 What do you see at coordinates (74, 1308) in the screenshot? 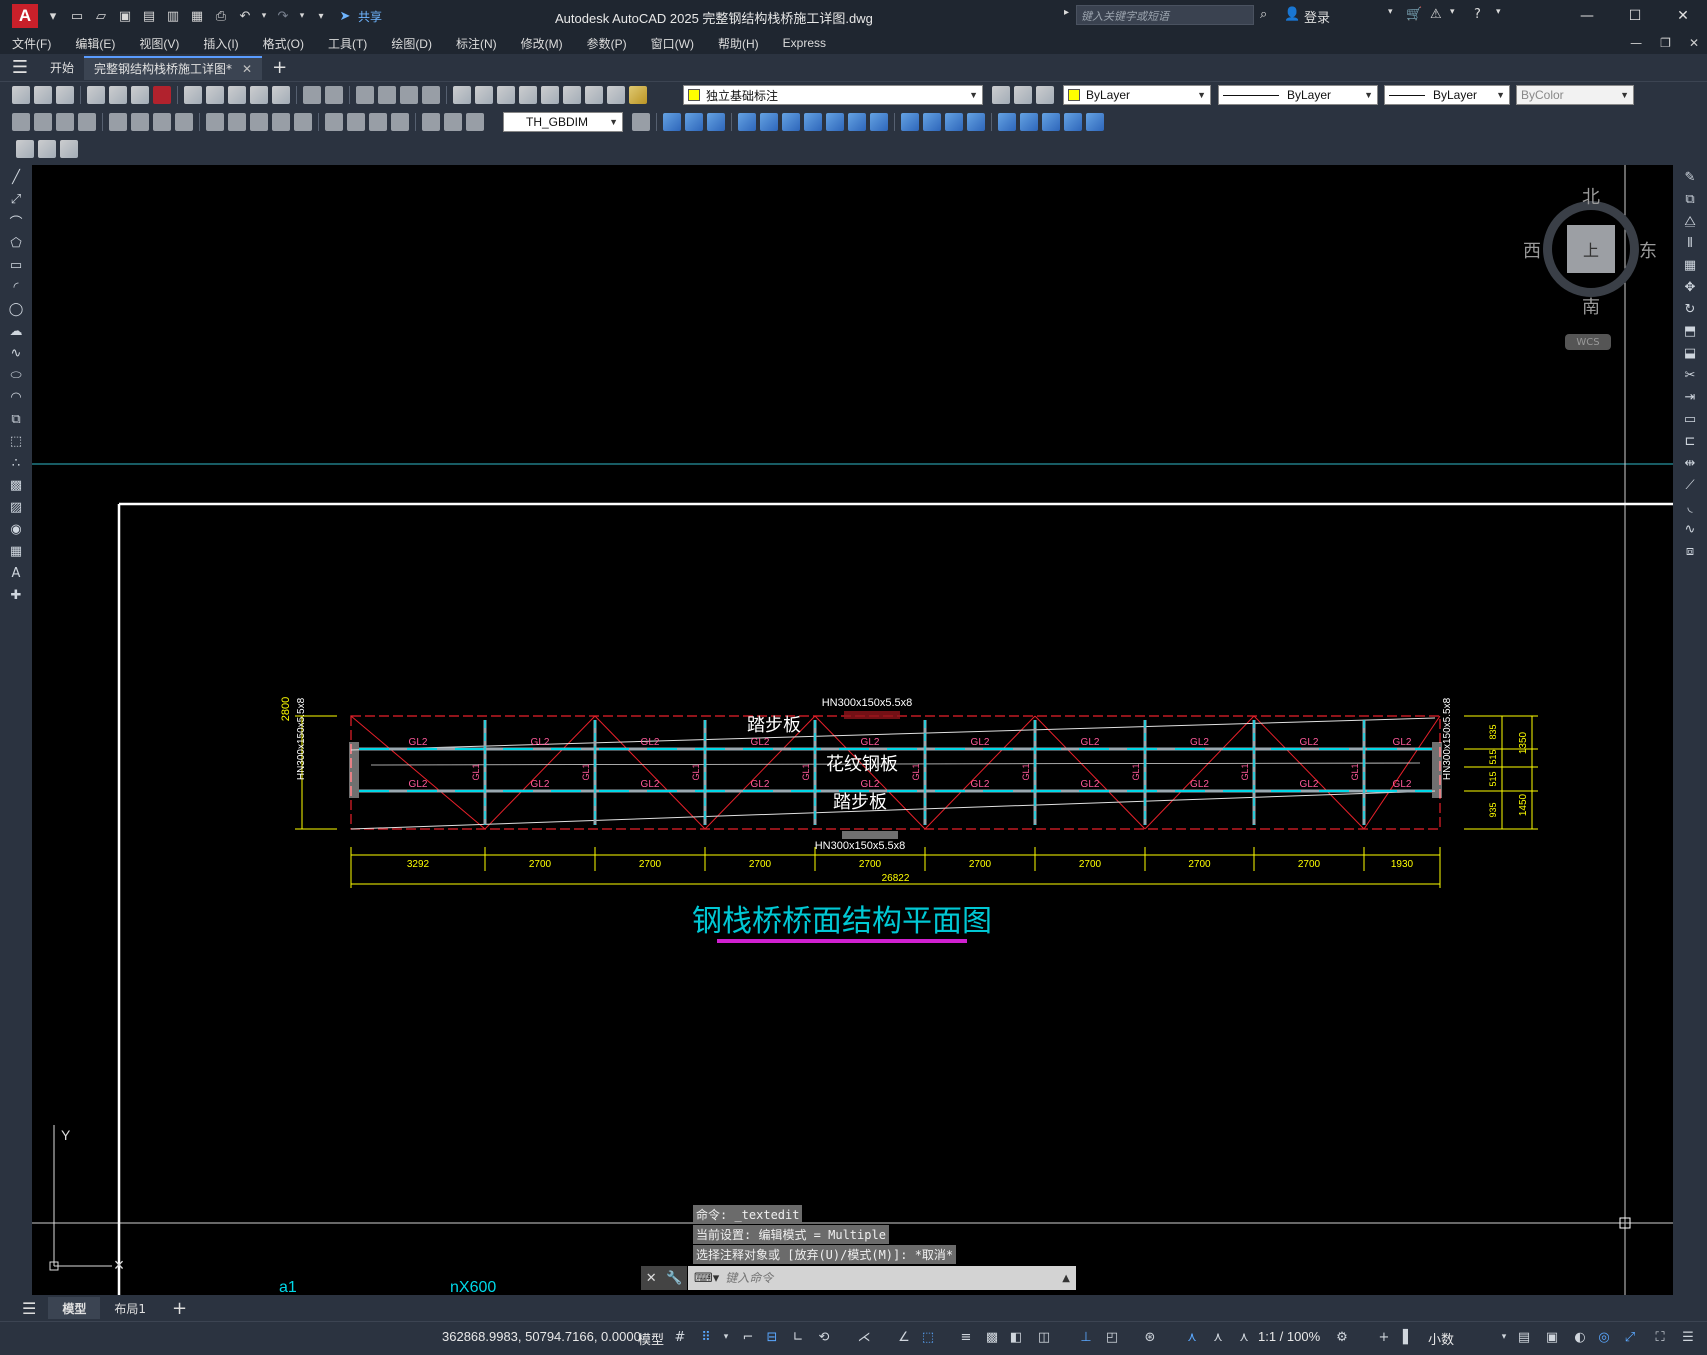
I see `tab-model: 模型` at bounding box center [74, 1308].